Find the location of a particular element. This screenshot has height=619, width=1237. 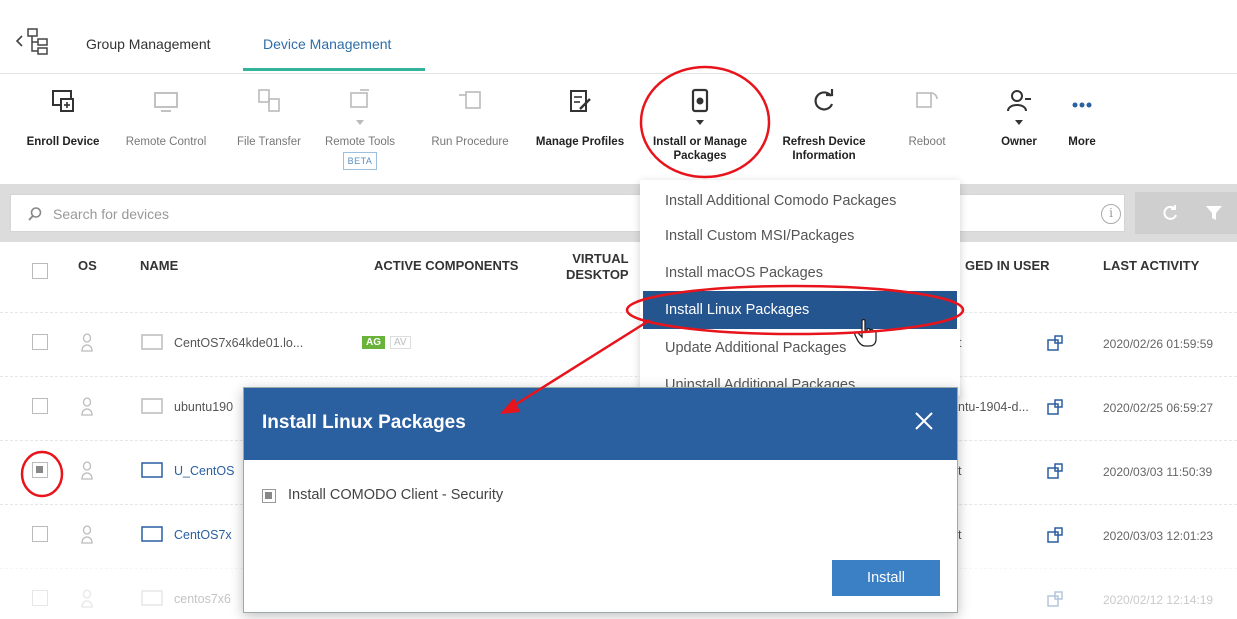

refresh-text-1: Refresh Device is located at coordinates (824, 142).